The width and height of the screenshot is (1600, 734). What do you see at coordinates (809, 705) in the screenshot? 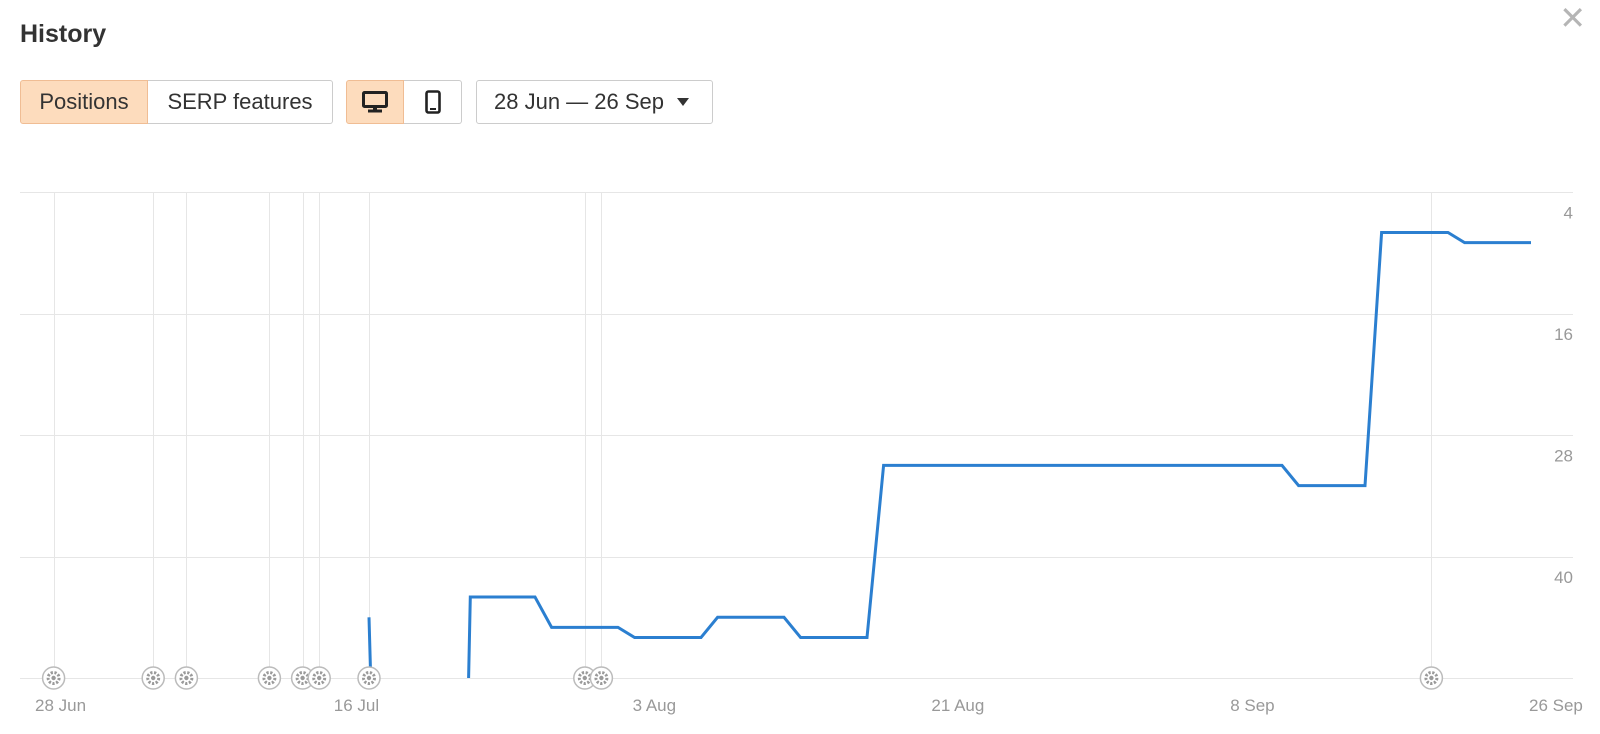
I see `x-tick-labels: 28 Jun 16 Jul 3 Aug 21 Aug 8 Sep 26 Sep` at bounding box center [809, 705].